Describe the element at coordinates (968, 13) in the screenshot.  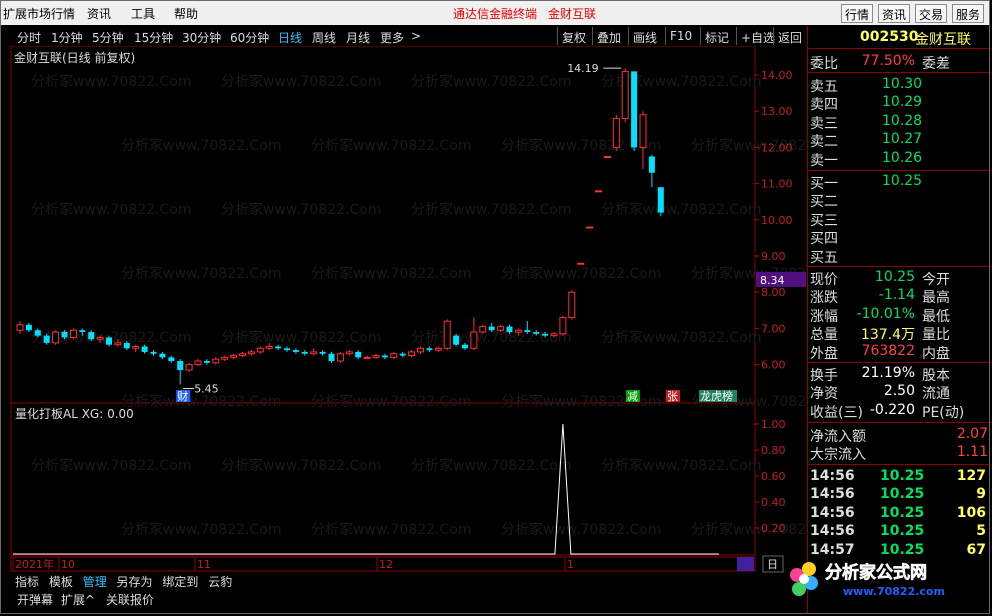
I see `service-button: 服务` at that location.